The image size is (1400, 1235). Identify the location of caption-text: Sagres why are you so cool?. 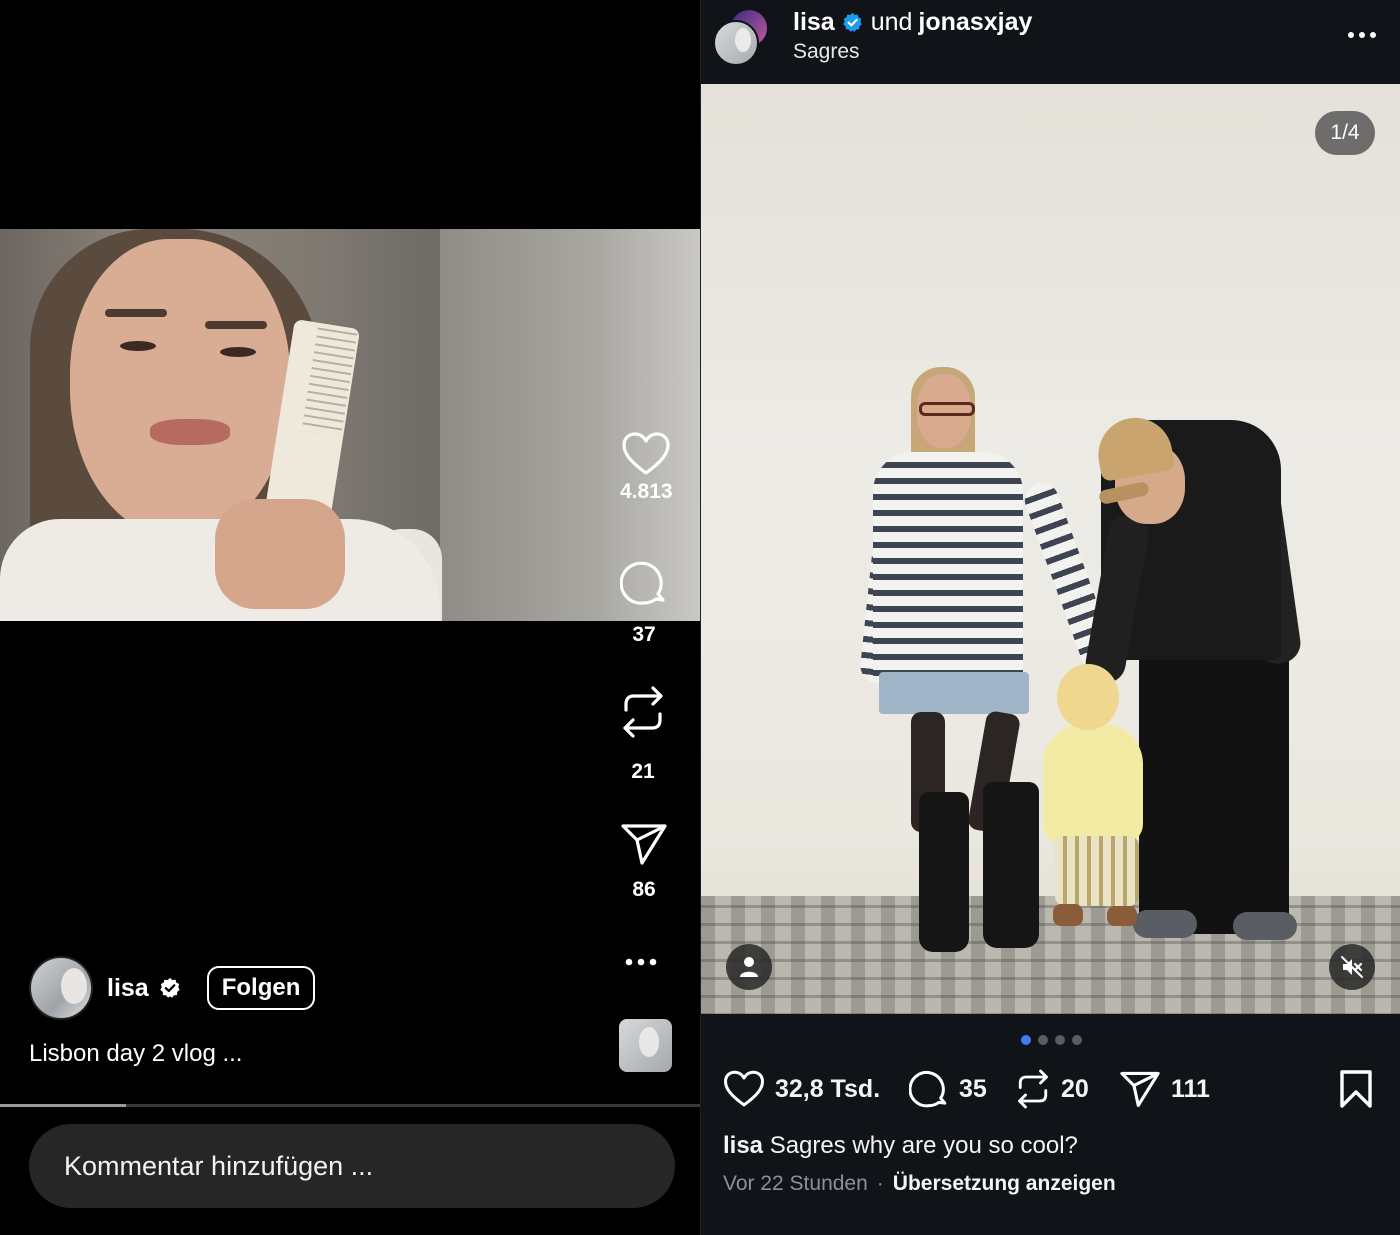
(923, 1145).